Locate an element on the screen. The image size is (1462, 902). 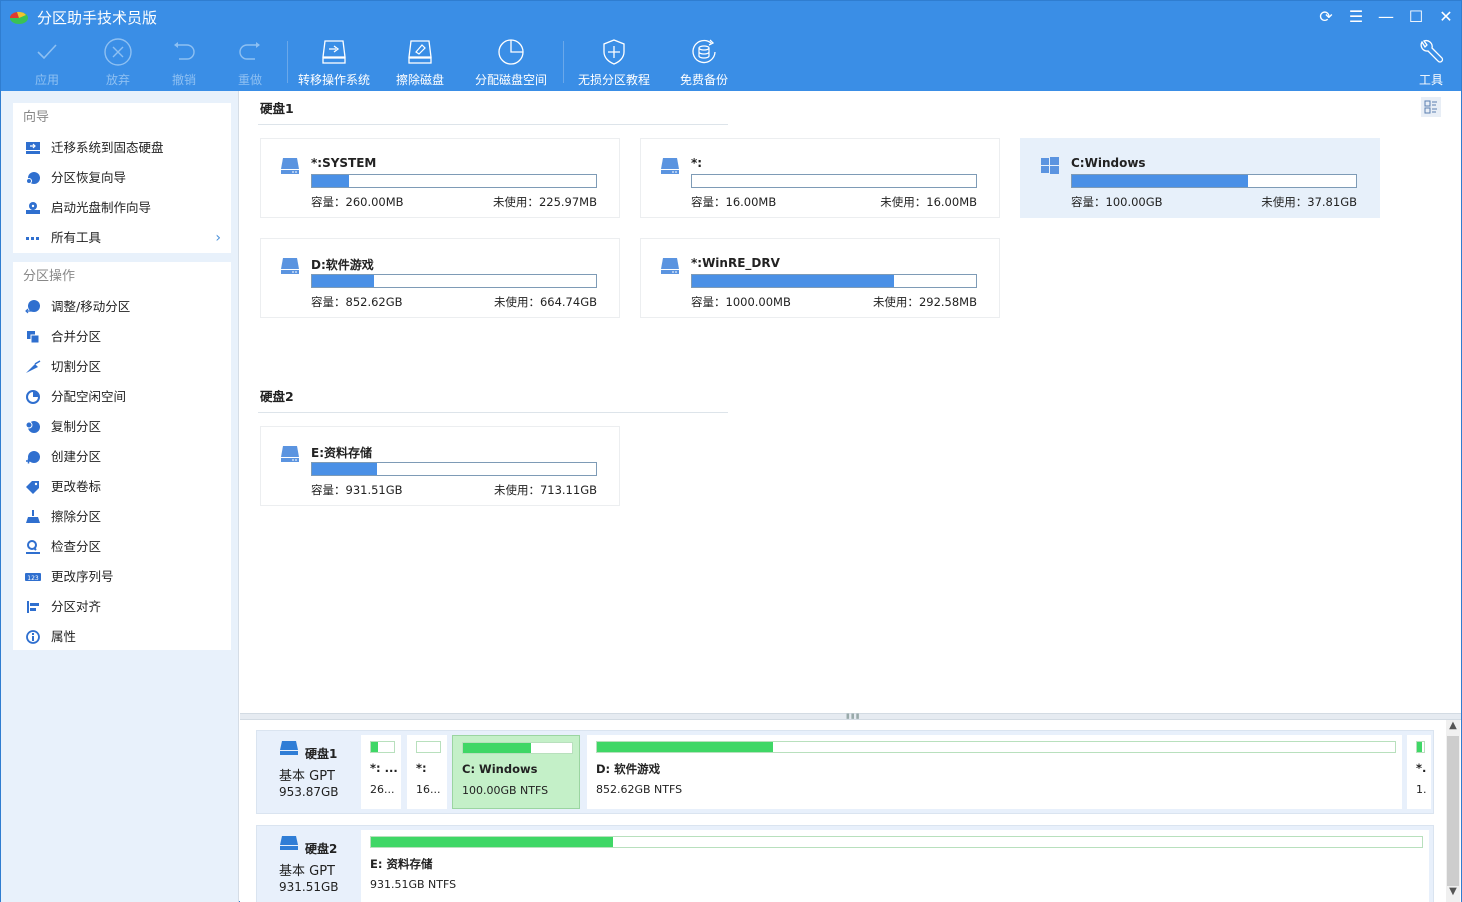
disk-icon is located at coordinates (289, 843).